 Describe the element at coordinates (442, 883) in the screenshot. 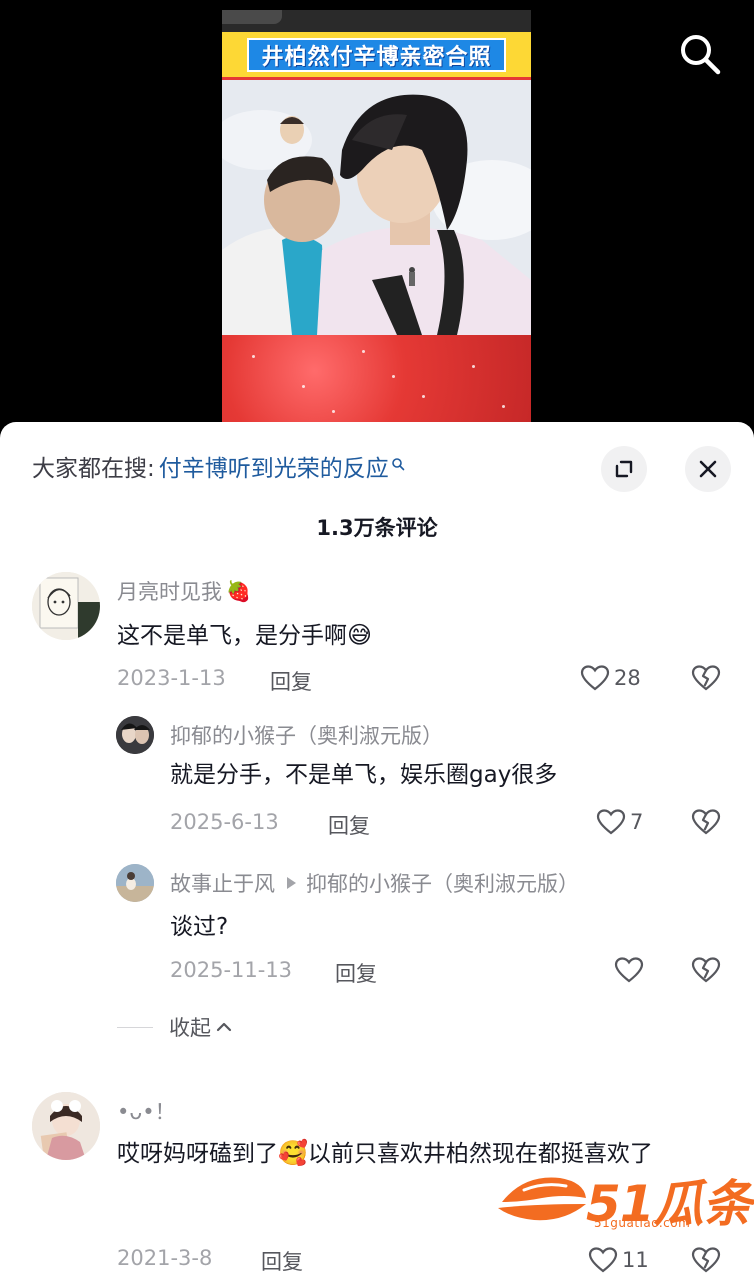

I see `reply-to-username: 抑郁的小猴子（奥利淑元版）` at that location.